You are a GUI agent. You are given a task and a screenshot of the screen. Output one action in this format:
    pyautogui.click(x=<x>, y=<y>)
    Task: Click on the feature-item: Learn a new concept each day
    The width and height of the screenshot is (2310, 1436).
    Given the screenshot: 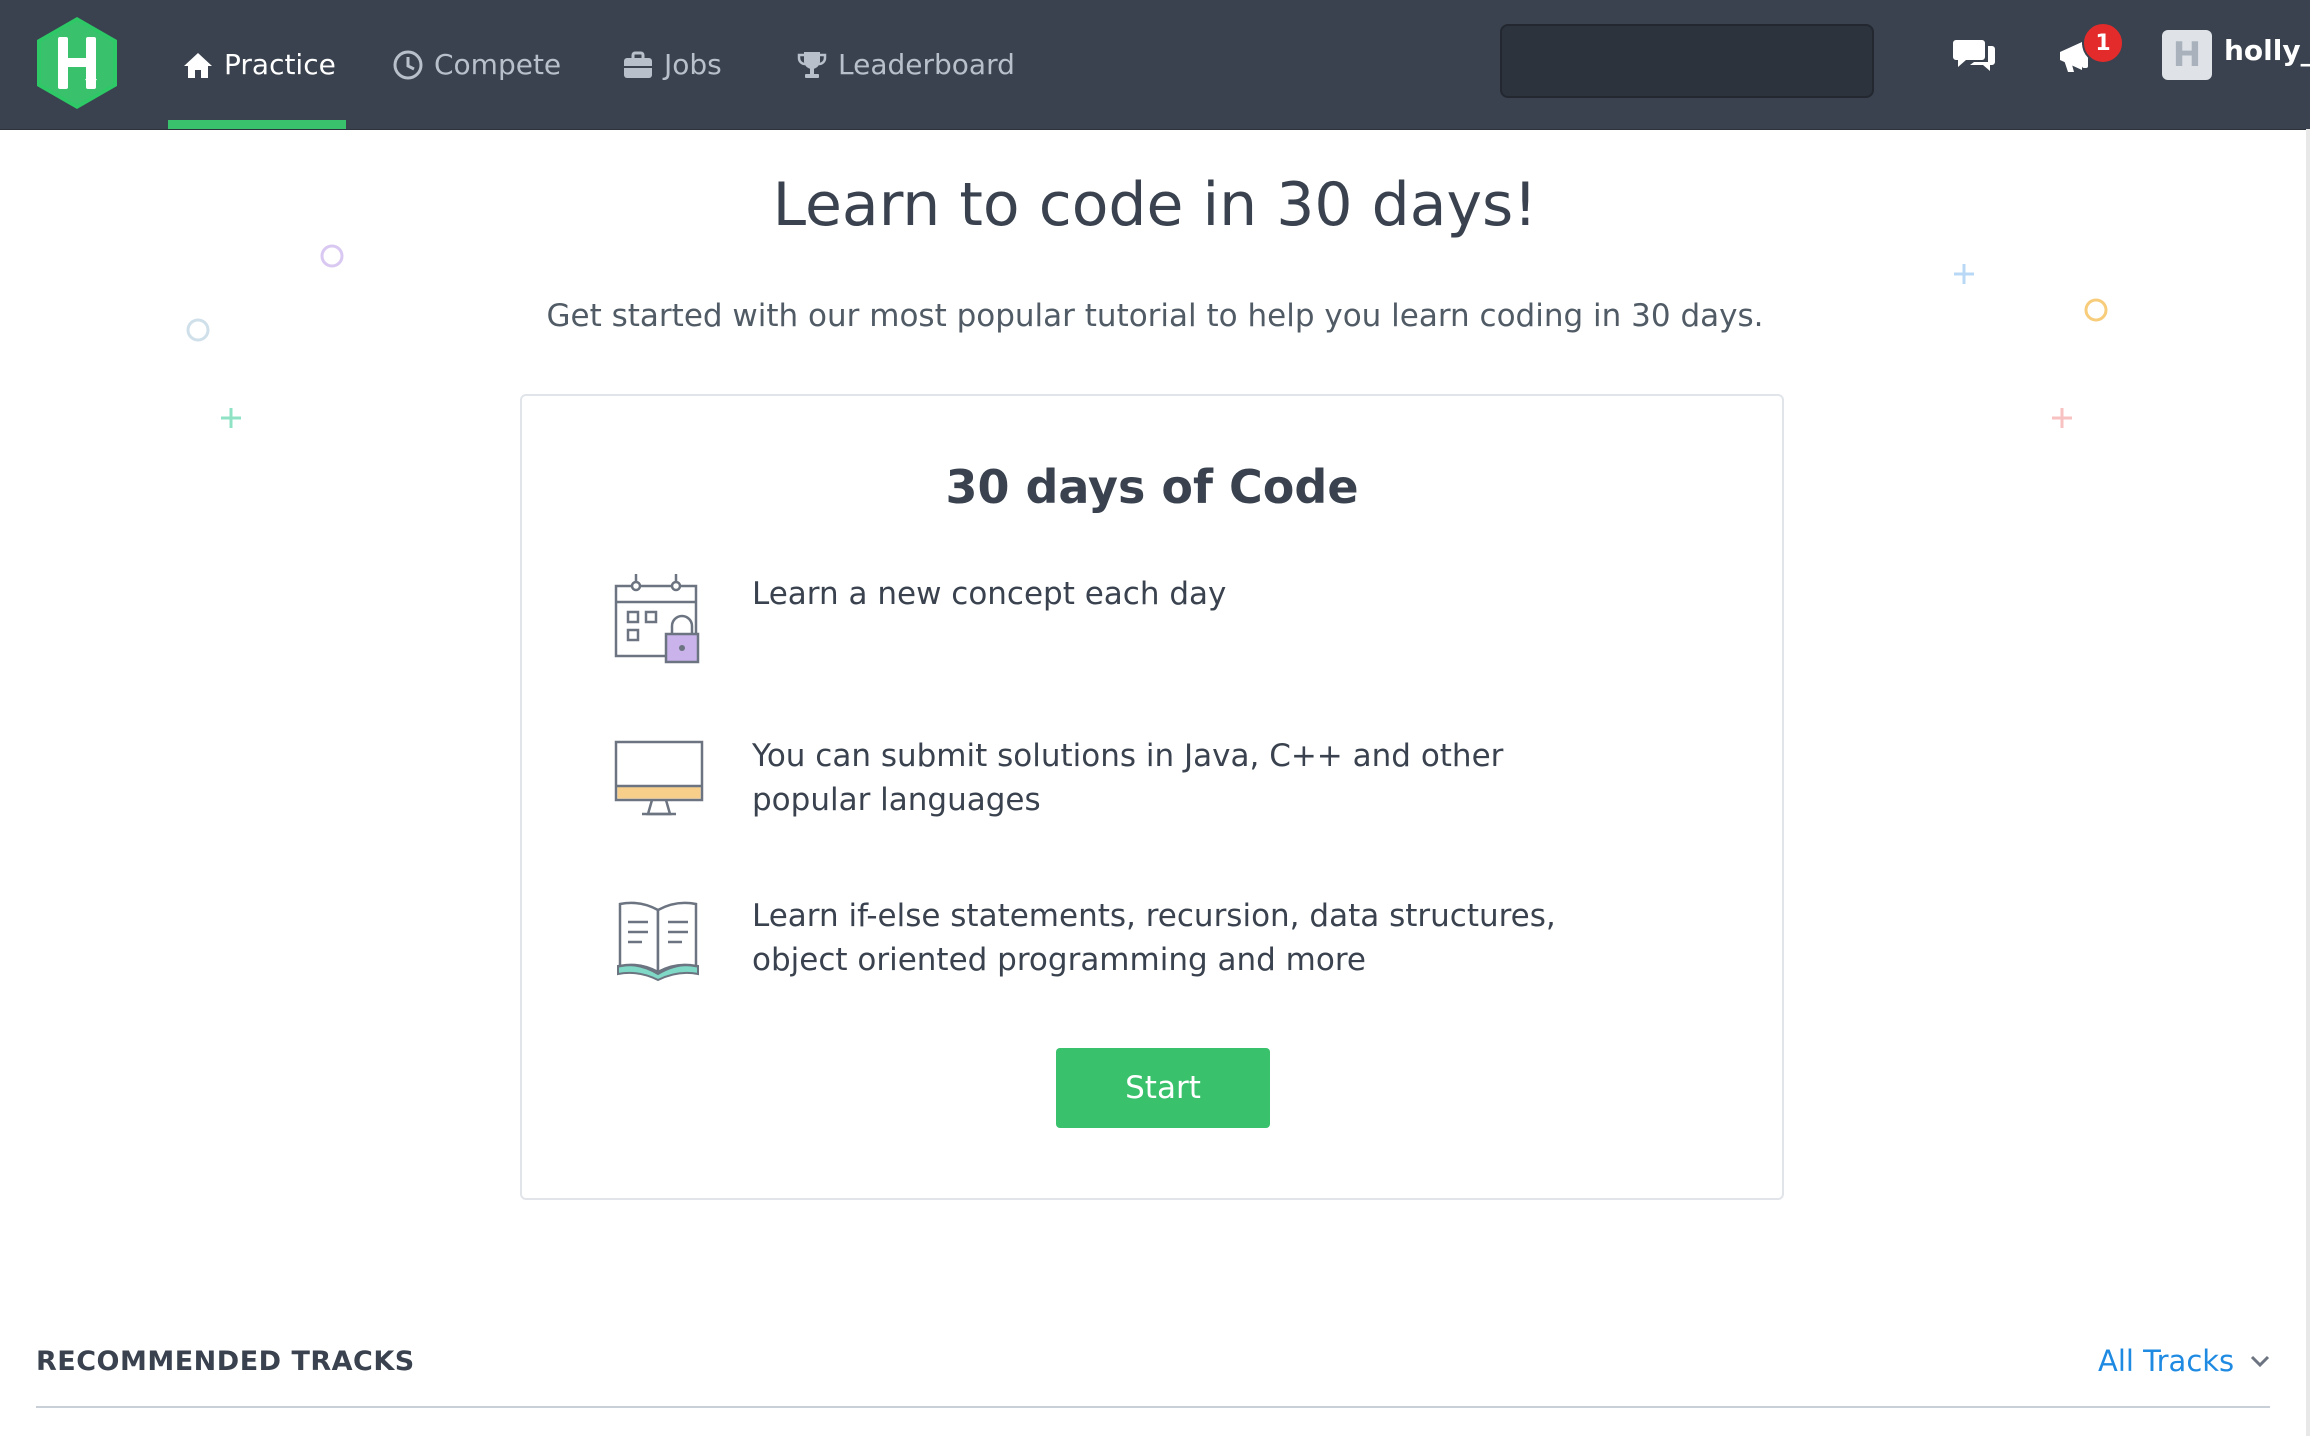 What is the action you would take?
    pyautogui.click(x=1113, y=620)
    